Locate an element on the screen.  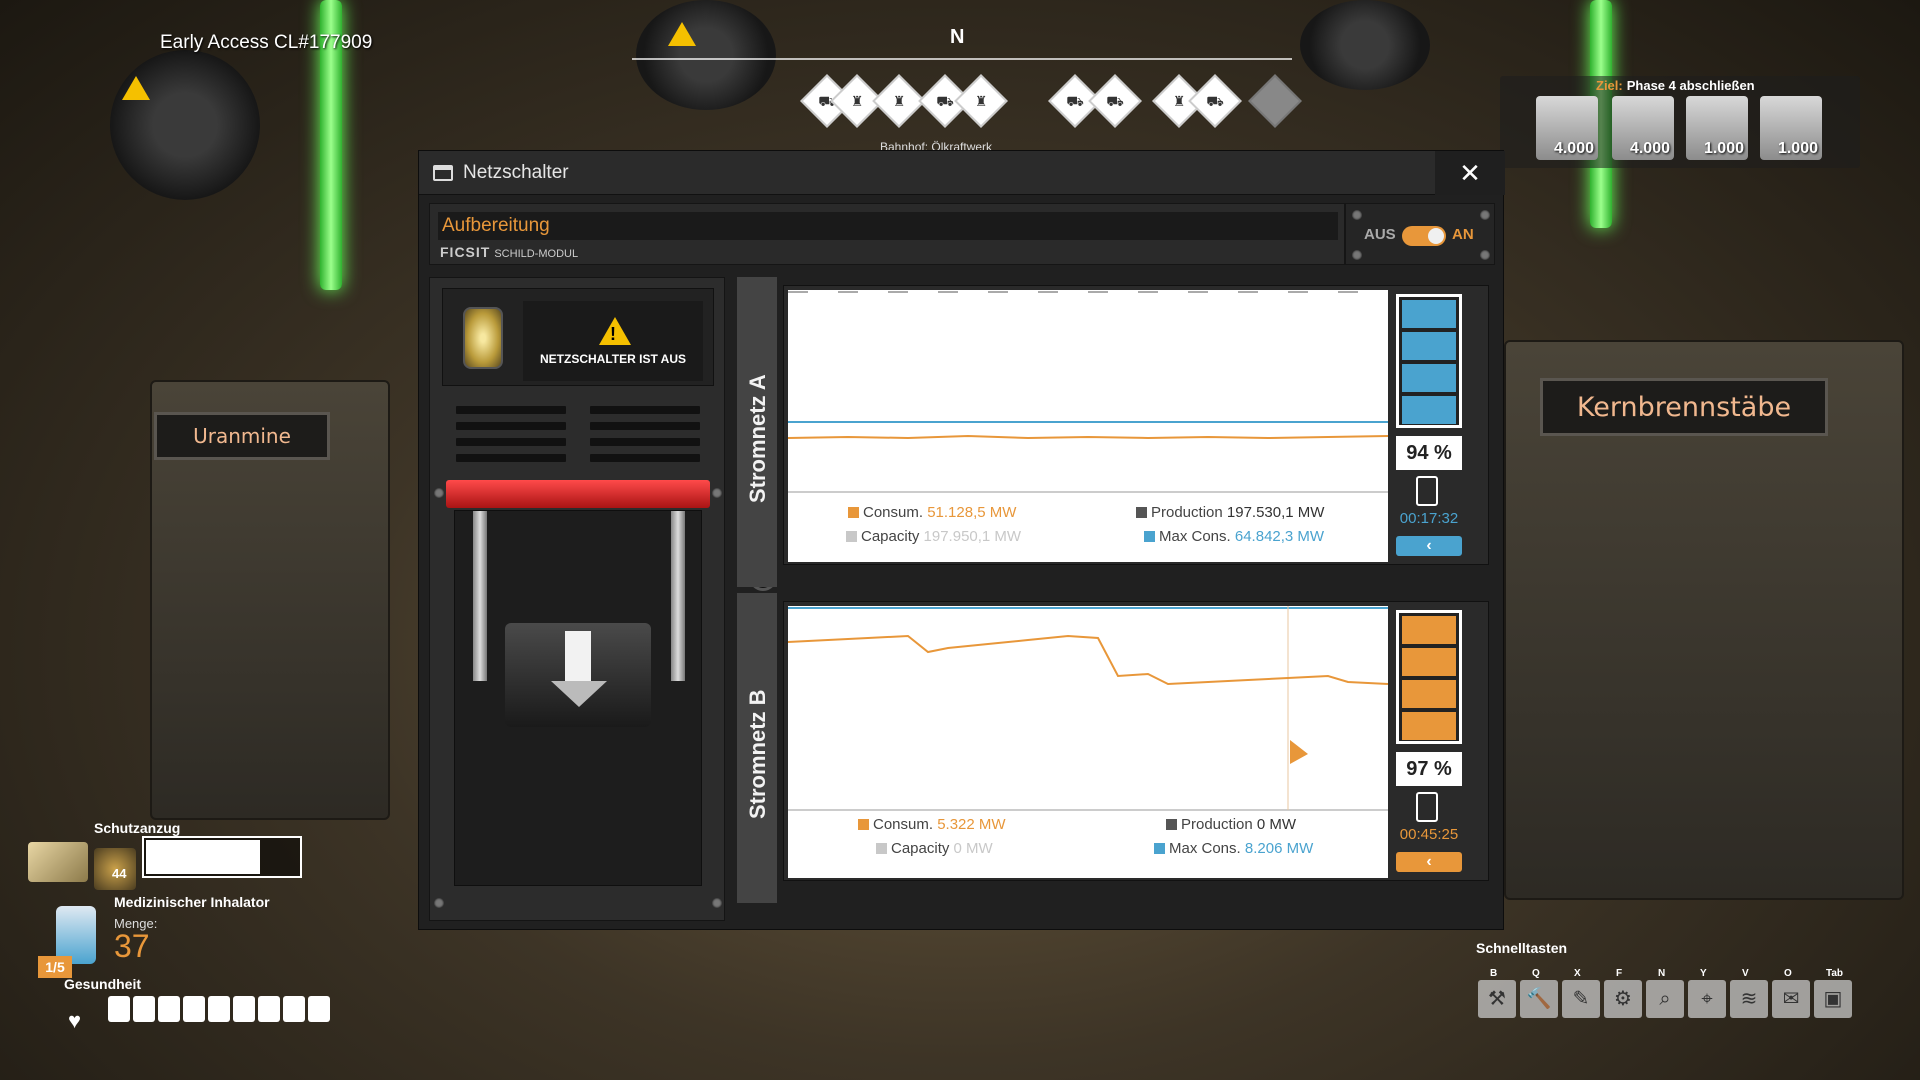
quickbar-slot-mail: O ✉ is located at coordinates (1791, 993).